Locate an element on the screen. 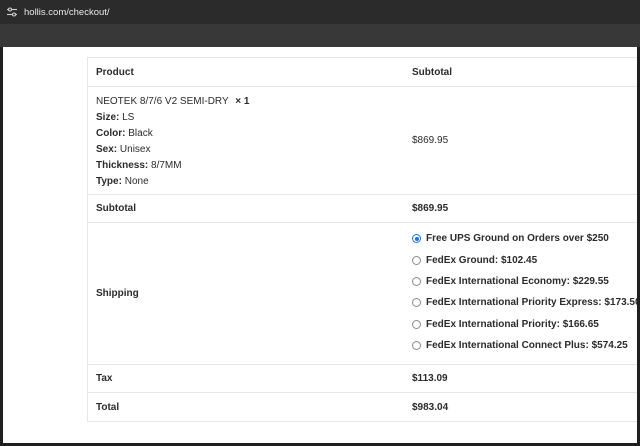  item-title: NEOTEK 8/7/6 V2 SEMI-DRY × 1 is located at coordinates (250, 102).